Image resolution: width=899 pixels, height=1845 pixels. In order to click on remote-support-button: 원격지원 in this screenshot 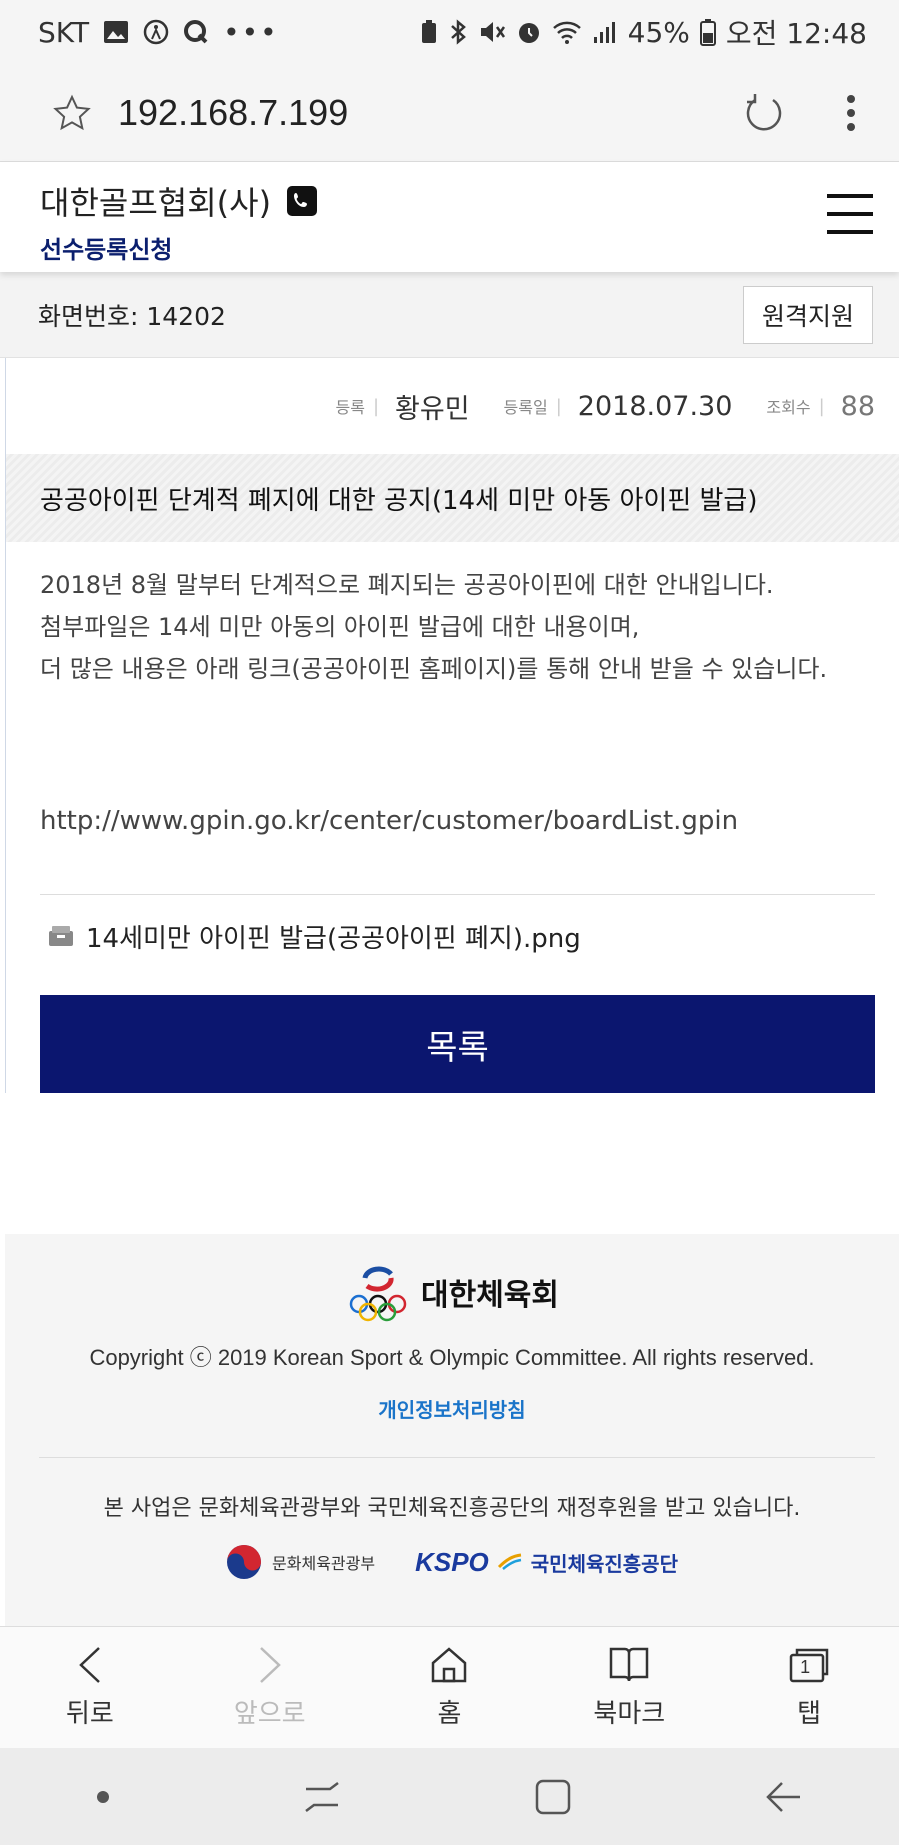, I will do `click(807, 314)`.